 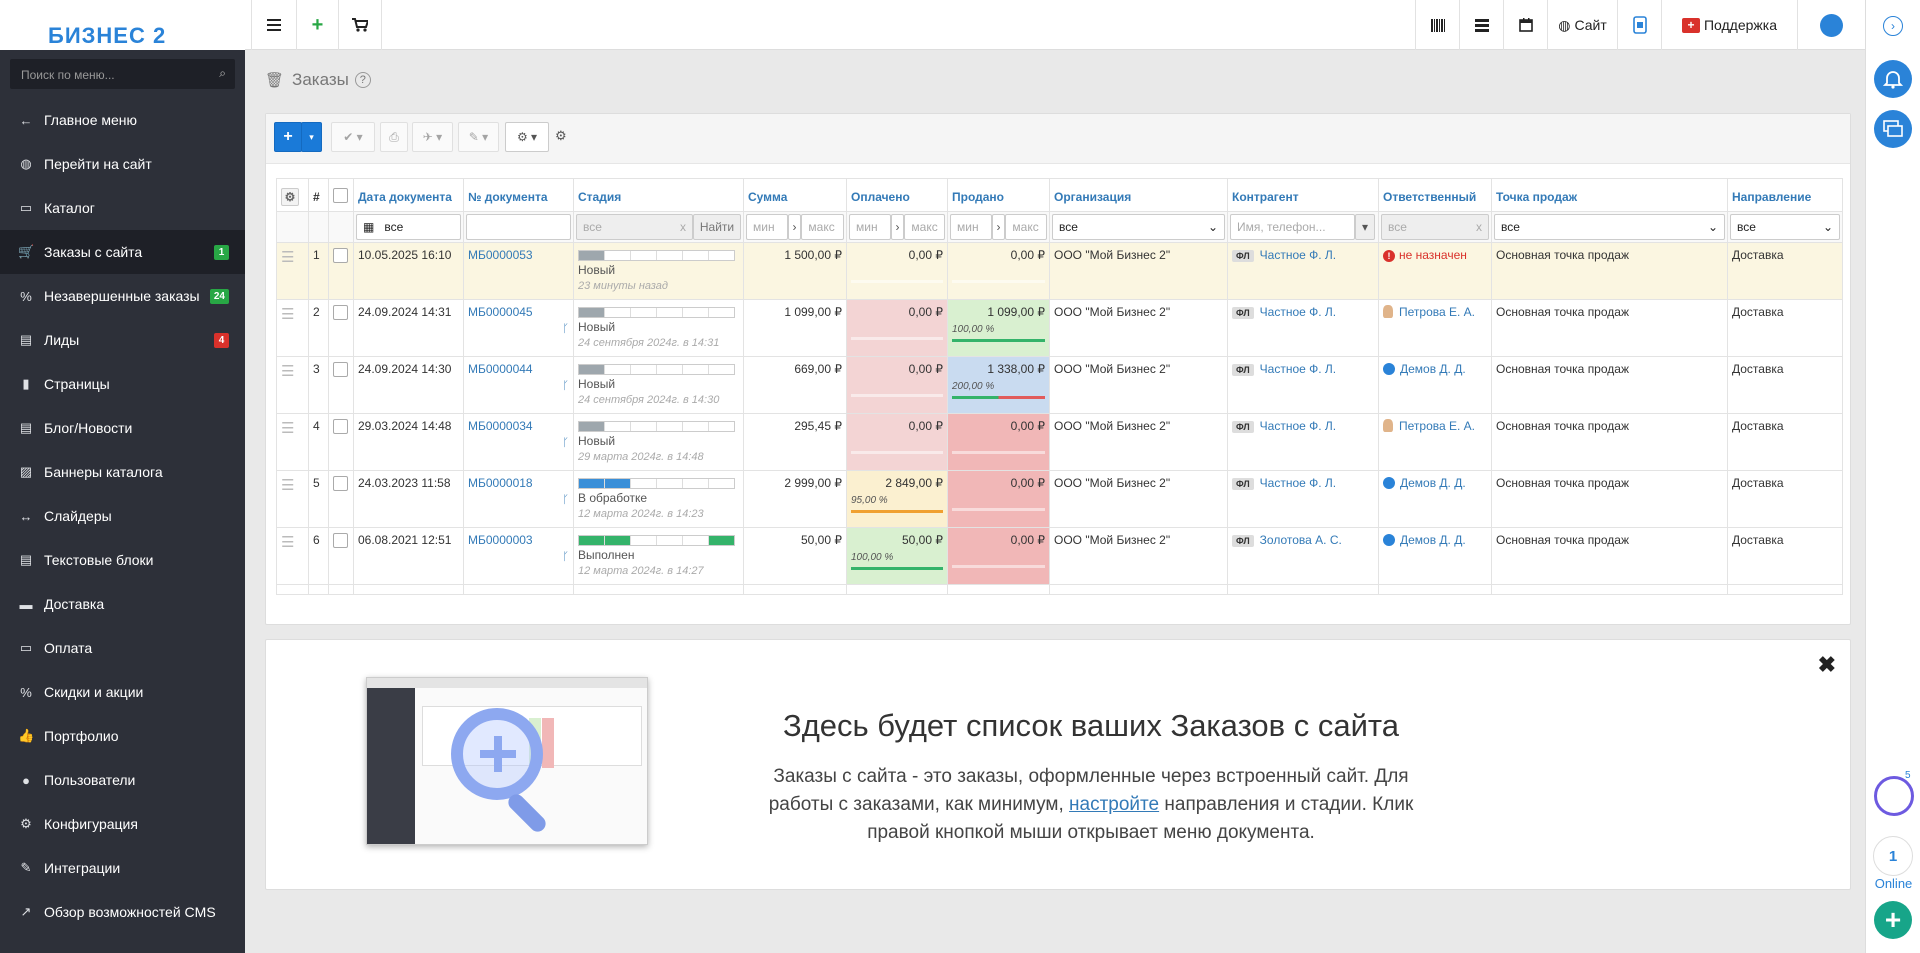 What do you see at coordinates (767, 227) in the screenshot?
I see `sum-min-input: мин` at bounding box center [767, 227].